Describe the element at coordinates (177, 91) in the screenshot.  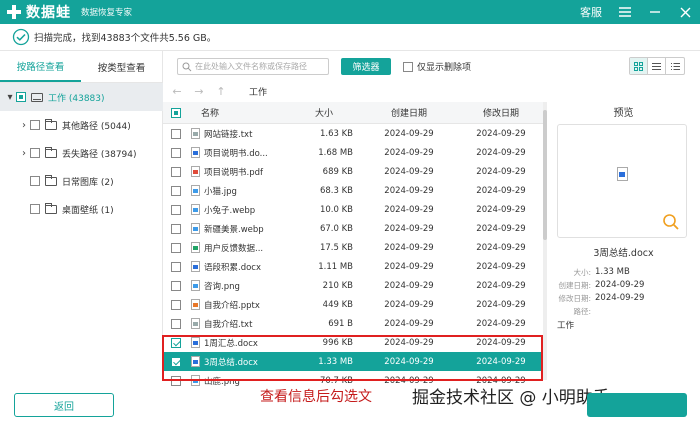
I see `back-arrow-icon: ←` at that location.